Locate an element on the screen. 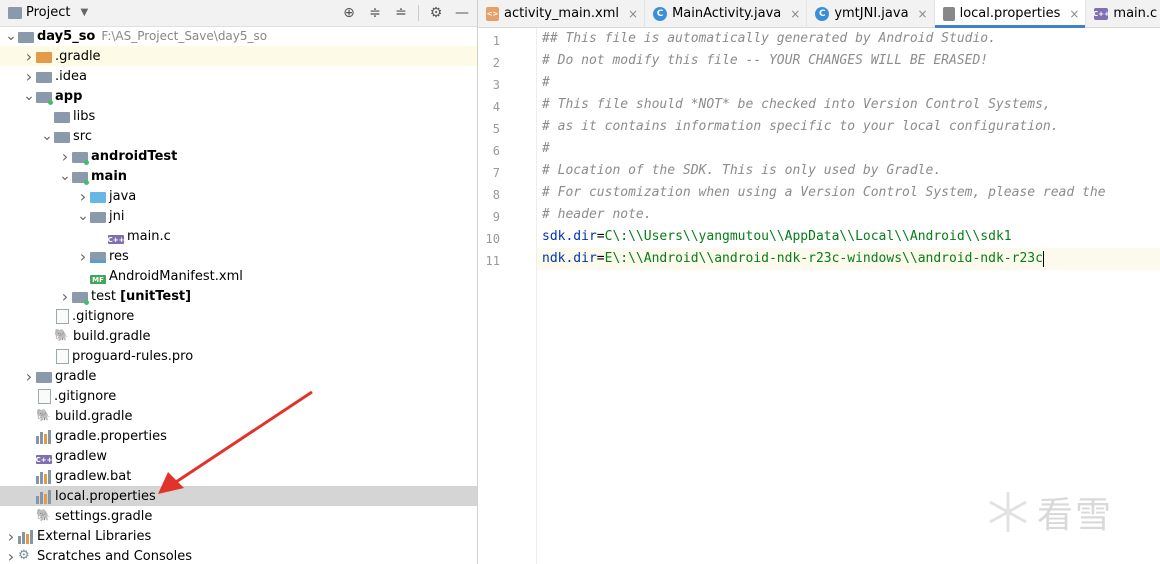 The height and width of the screenshot is (564, 1160). tree-item-label: day5_so is located at coordinates (66, 36).